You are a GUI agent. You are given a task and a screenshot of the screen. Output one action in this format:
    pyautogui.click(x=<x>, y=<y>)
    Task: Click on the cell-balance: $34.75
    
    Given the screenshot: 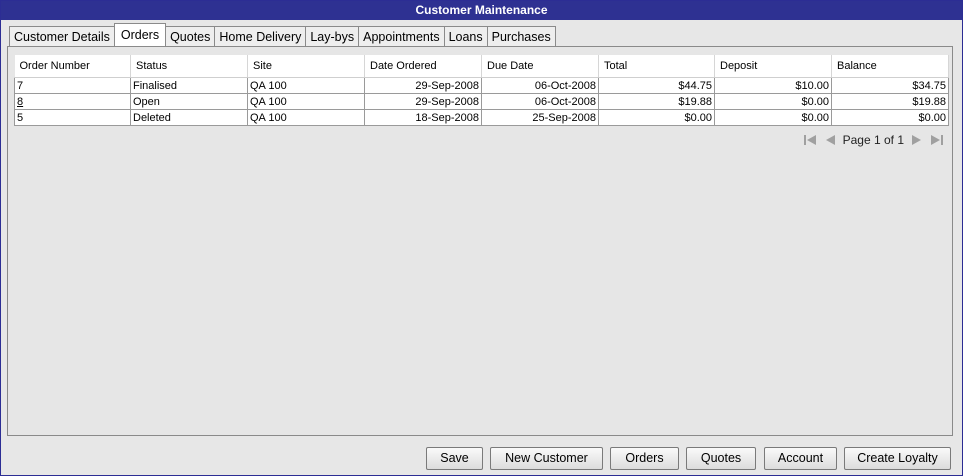 What is the action you would take?
    pyautogui.click(x=890, y=85)
    